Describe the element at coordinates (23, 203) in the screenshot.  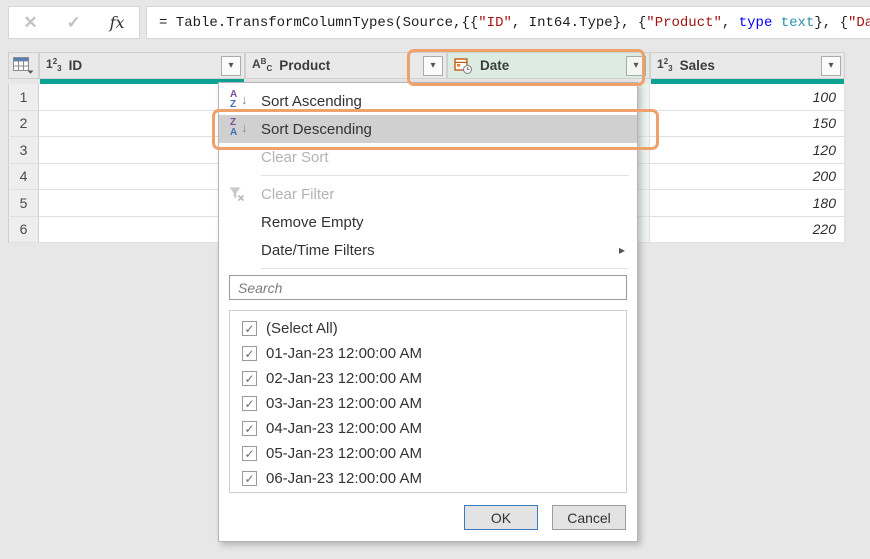
I see `row-number: 5` at that location.